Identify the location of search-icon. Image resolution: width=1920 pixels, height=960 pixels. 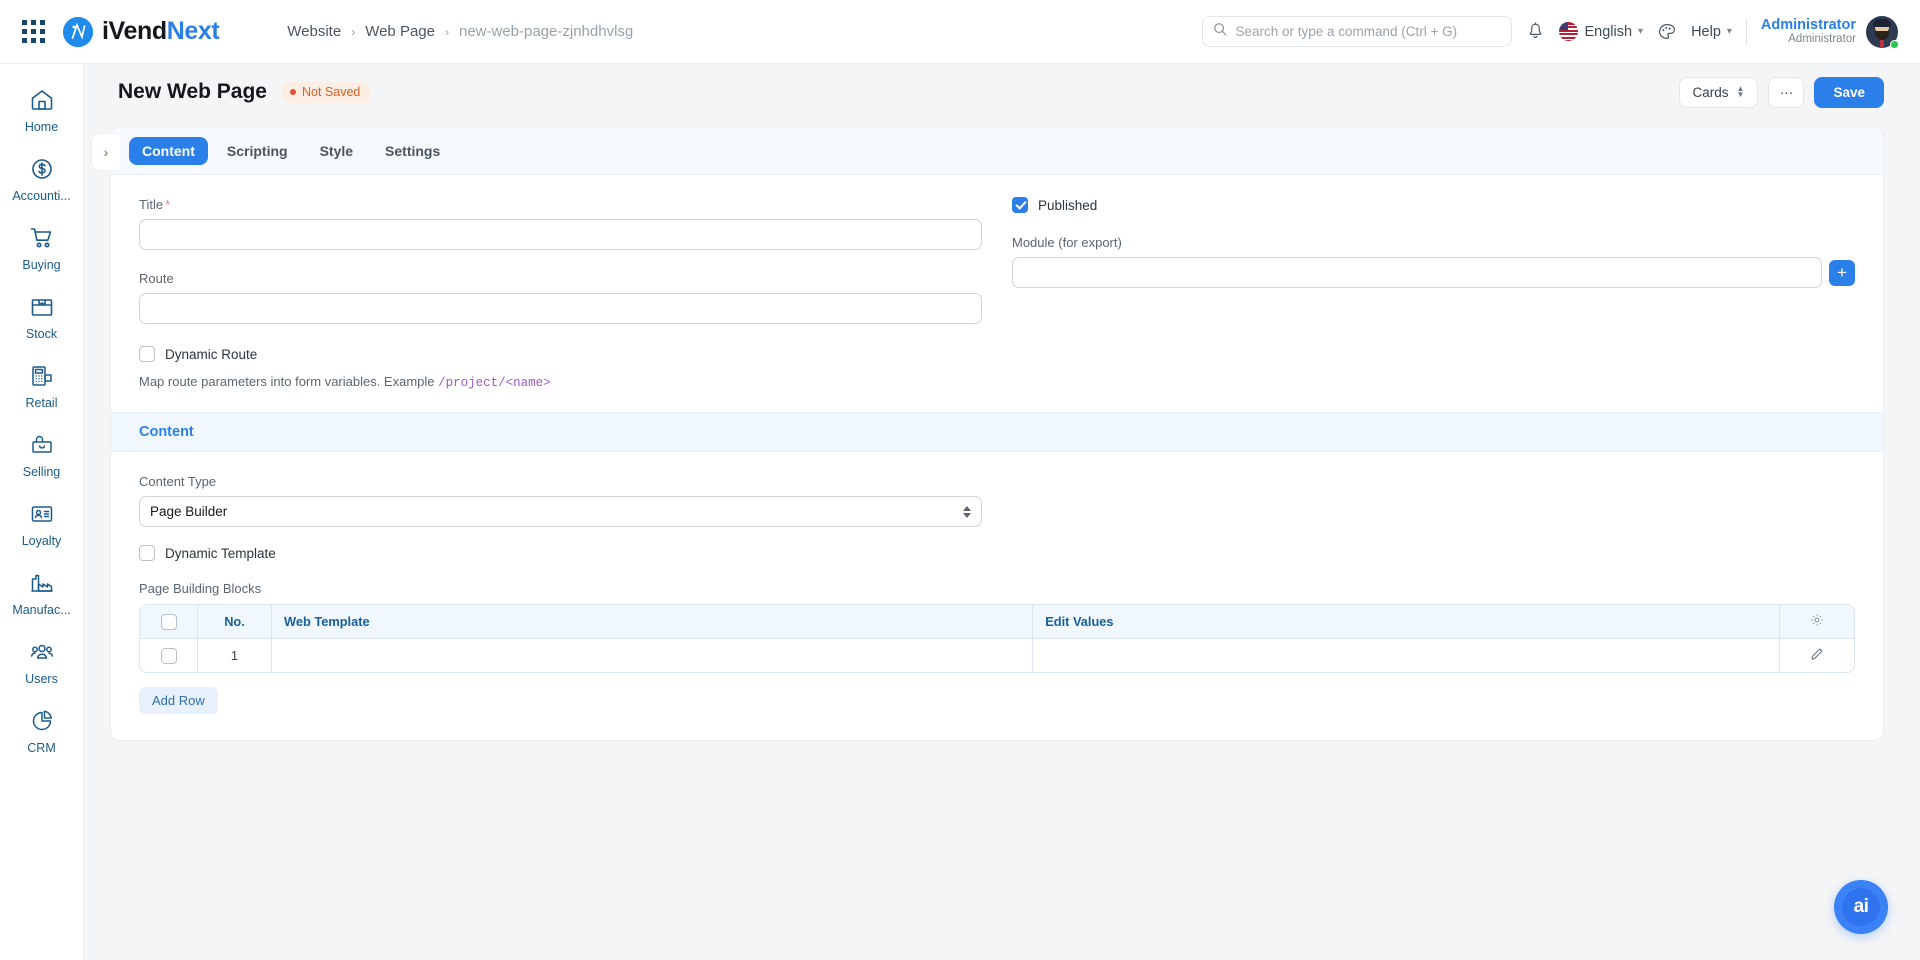
(1220, 31).